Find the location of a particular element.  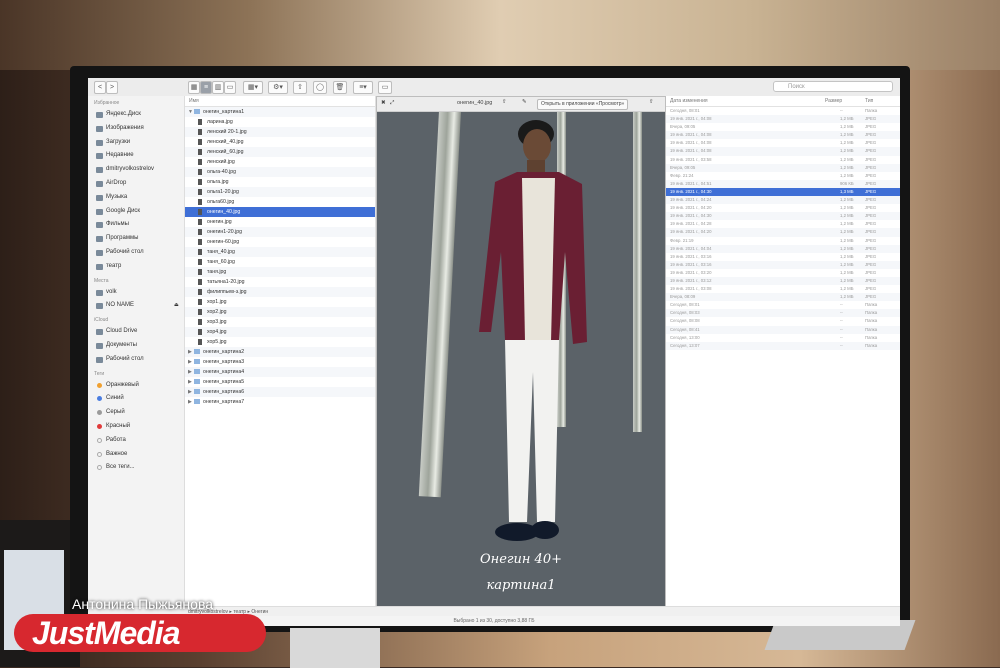

file-row: онегин.jpg is located at coordinates (280, 222).